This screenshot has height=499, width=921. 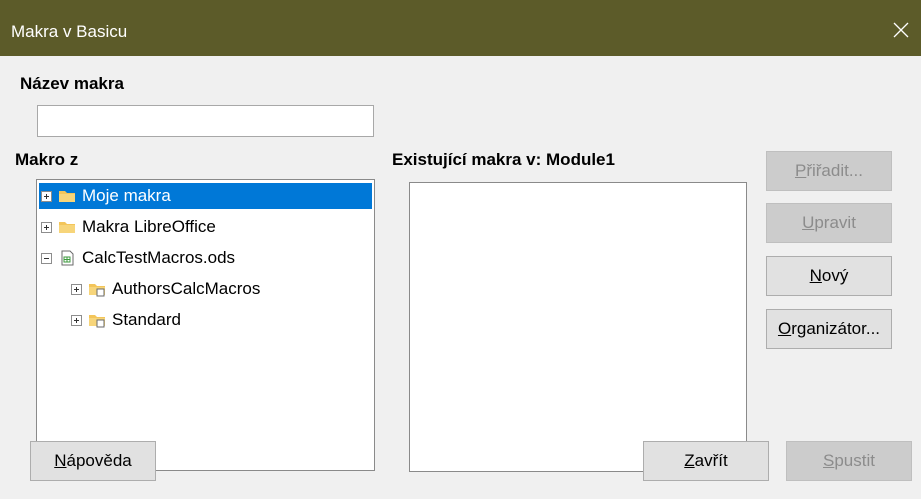 I want to click on tree-item-standard: Standard, so click(x=126, y=320).